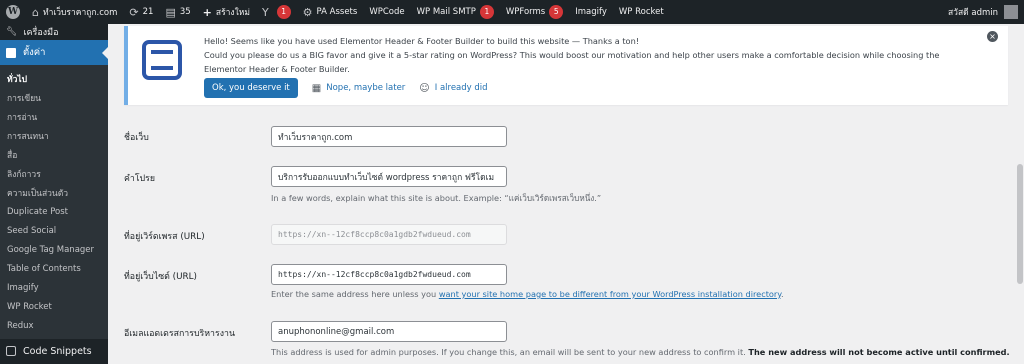 This screenshot has height=364, width=1024. I want to click on comments-menu: ▤ 35, so click(177, 12).